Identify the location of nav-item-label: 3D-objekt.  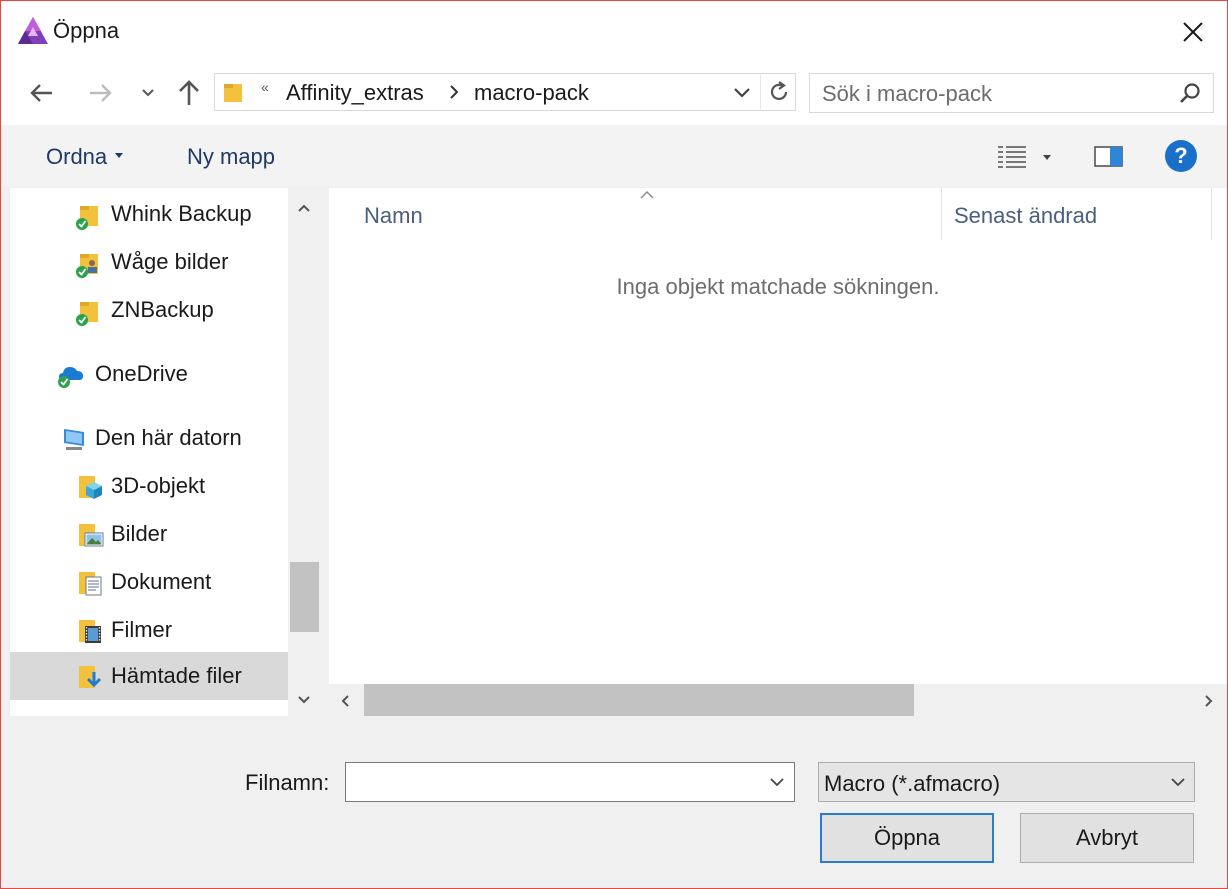
(158, 485).